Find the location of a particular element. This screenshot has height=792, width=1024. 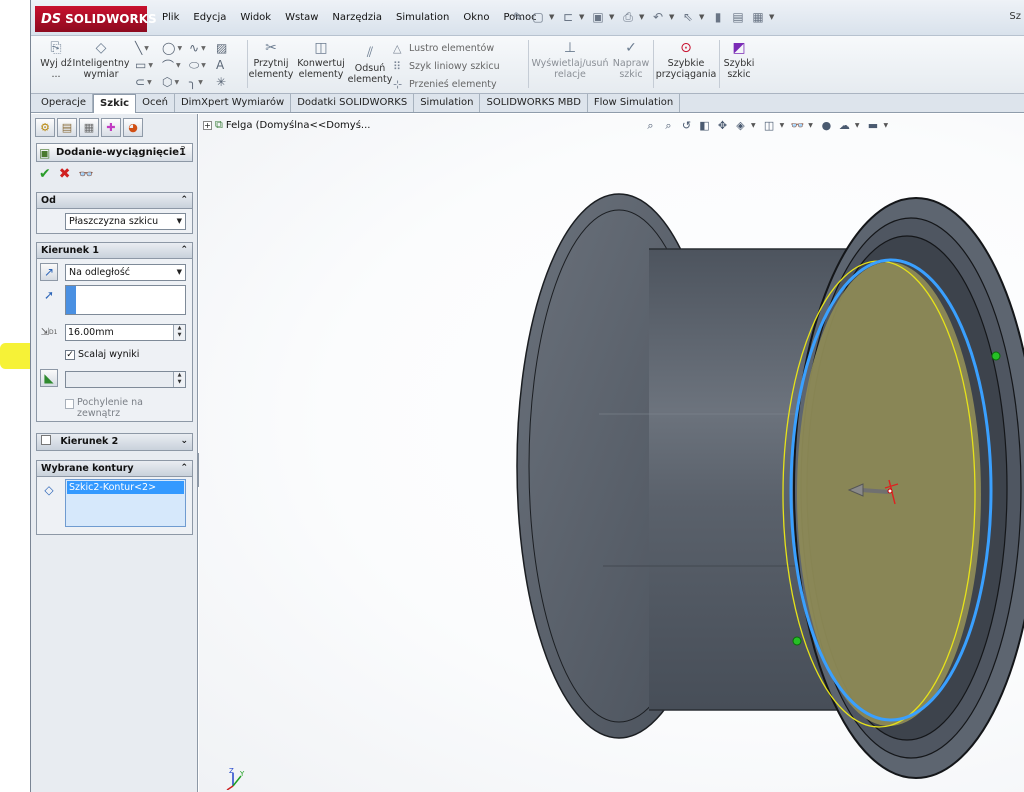

sketch-face is located at coordinates (889, 494).